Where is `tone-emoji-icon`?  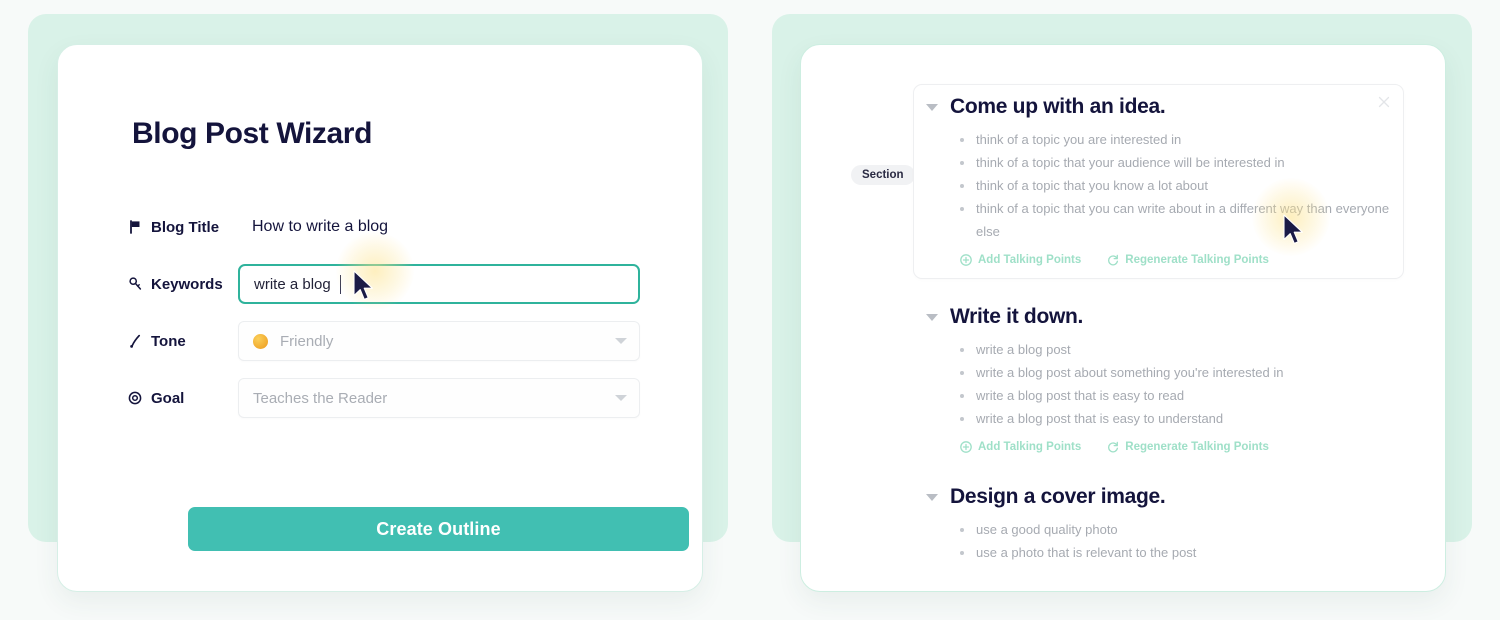 tone-emoji-icon is located at coordinates (260, 341).